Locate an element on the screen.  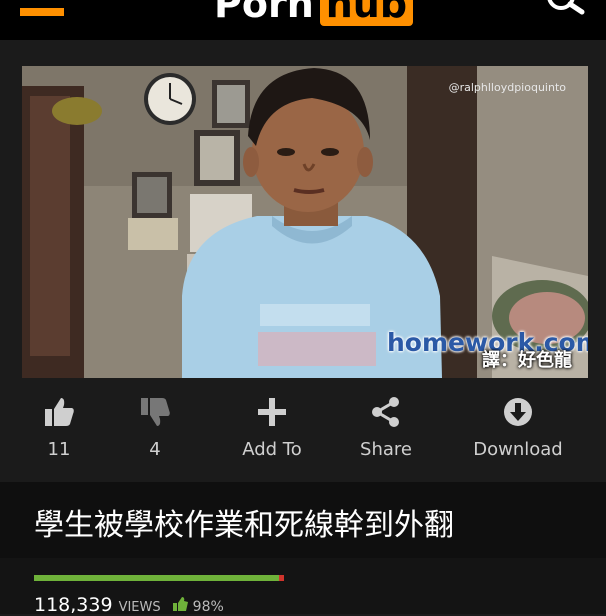
menu-icon is located at coordinates (42, 12).